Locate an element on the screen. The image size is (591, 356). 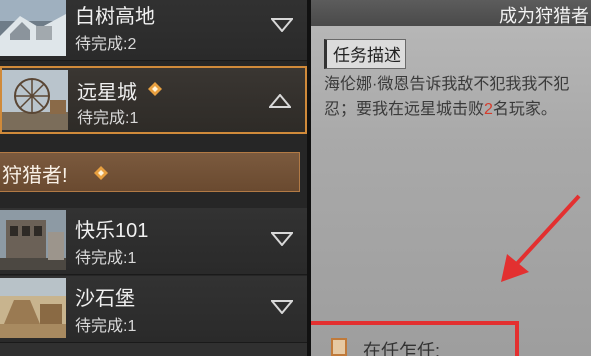
annotation-arrow-icon is located at coordinates (541, 238).